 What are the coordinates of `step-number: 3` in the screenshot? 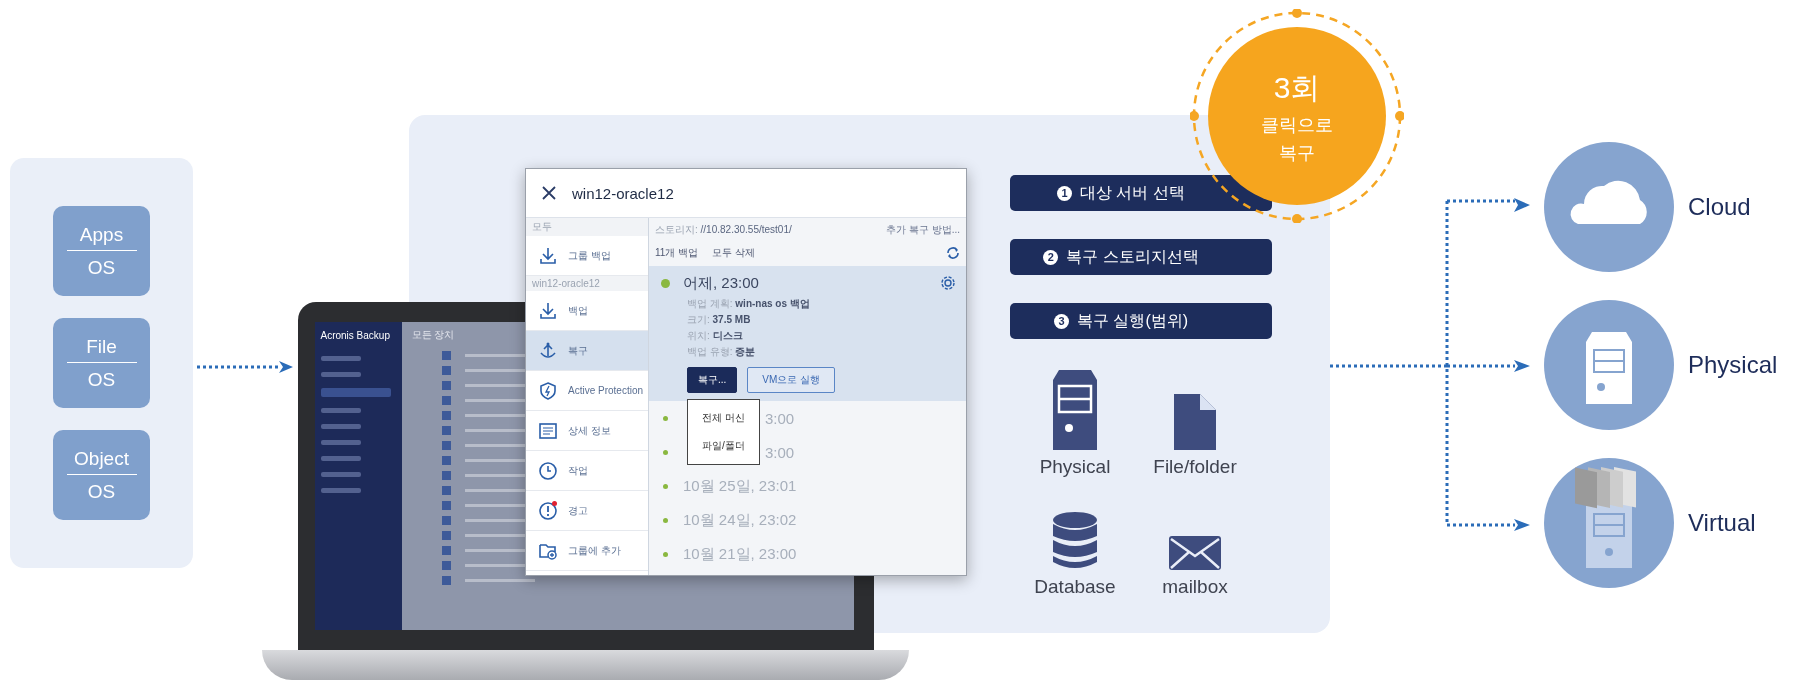 It's located at (1061, 321).